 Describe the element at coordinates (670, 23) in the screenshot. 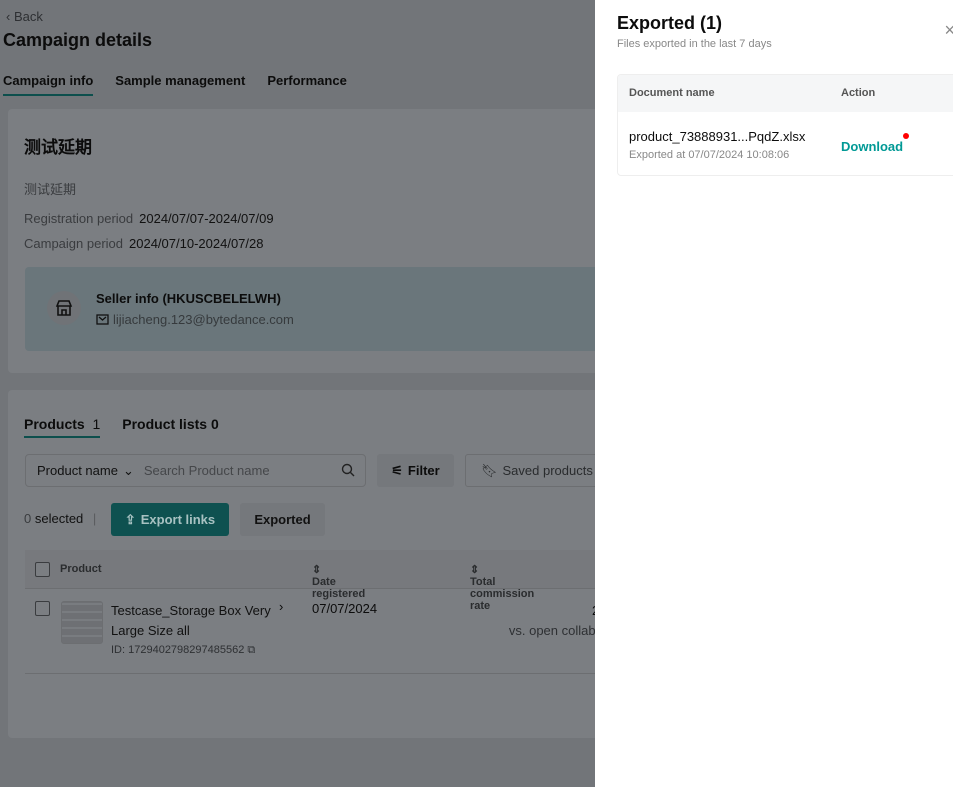

I see `drawer-title: Exported (1)` at that location.